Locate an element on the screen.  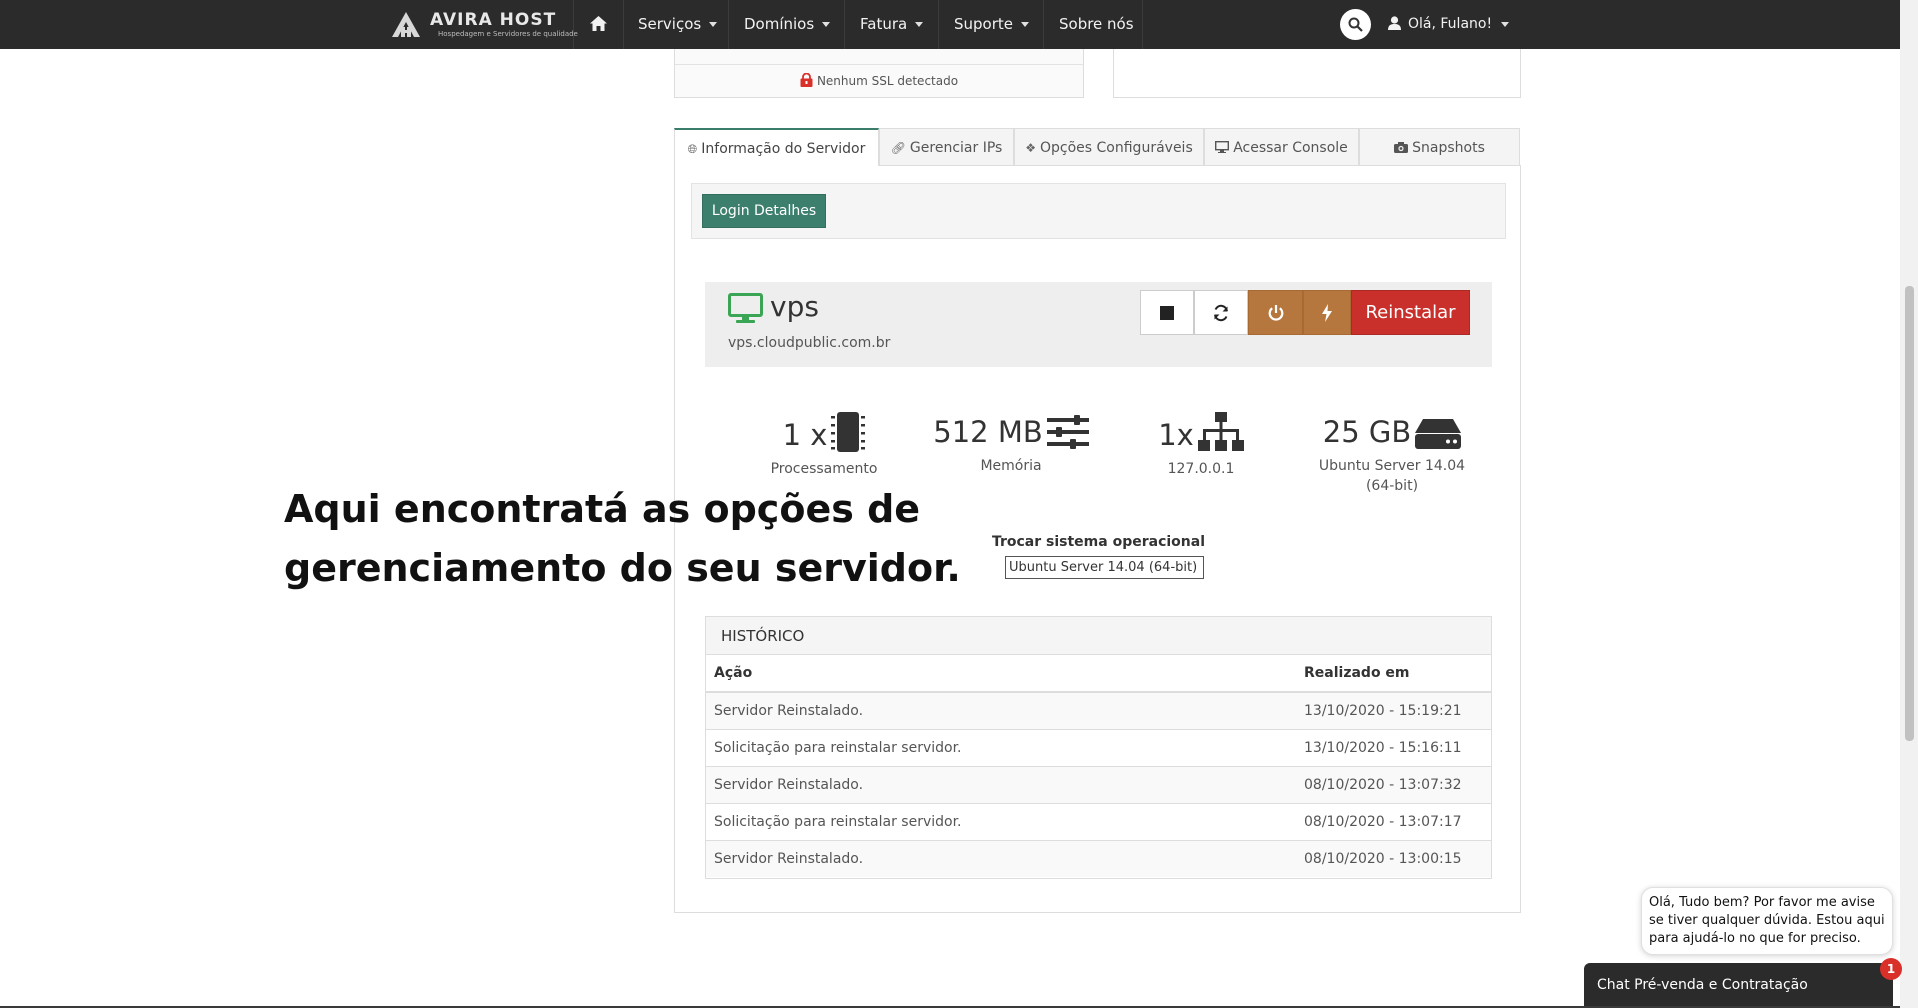
ip-label: 127.0.0.1 is located at coordinates (1201, 469).